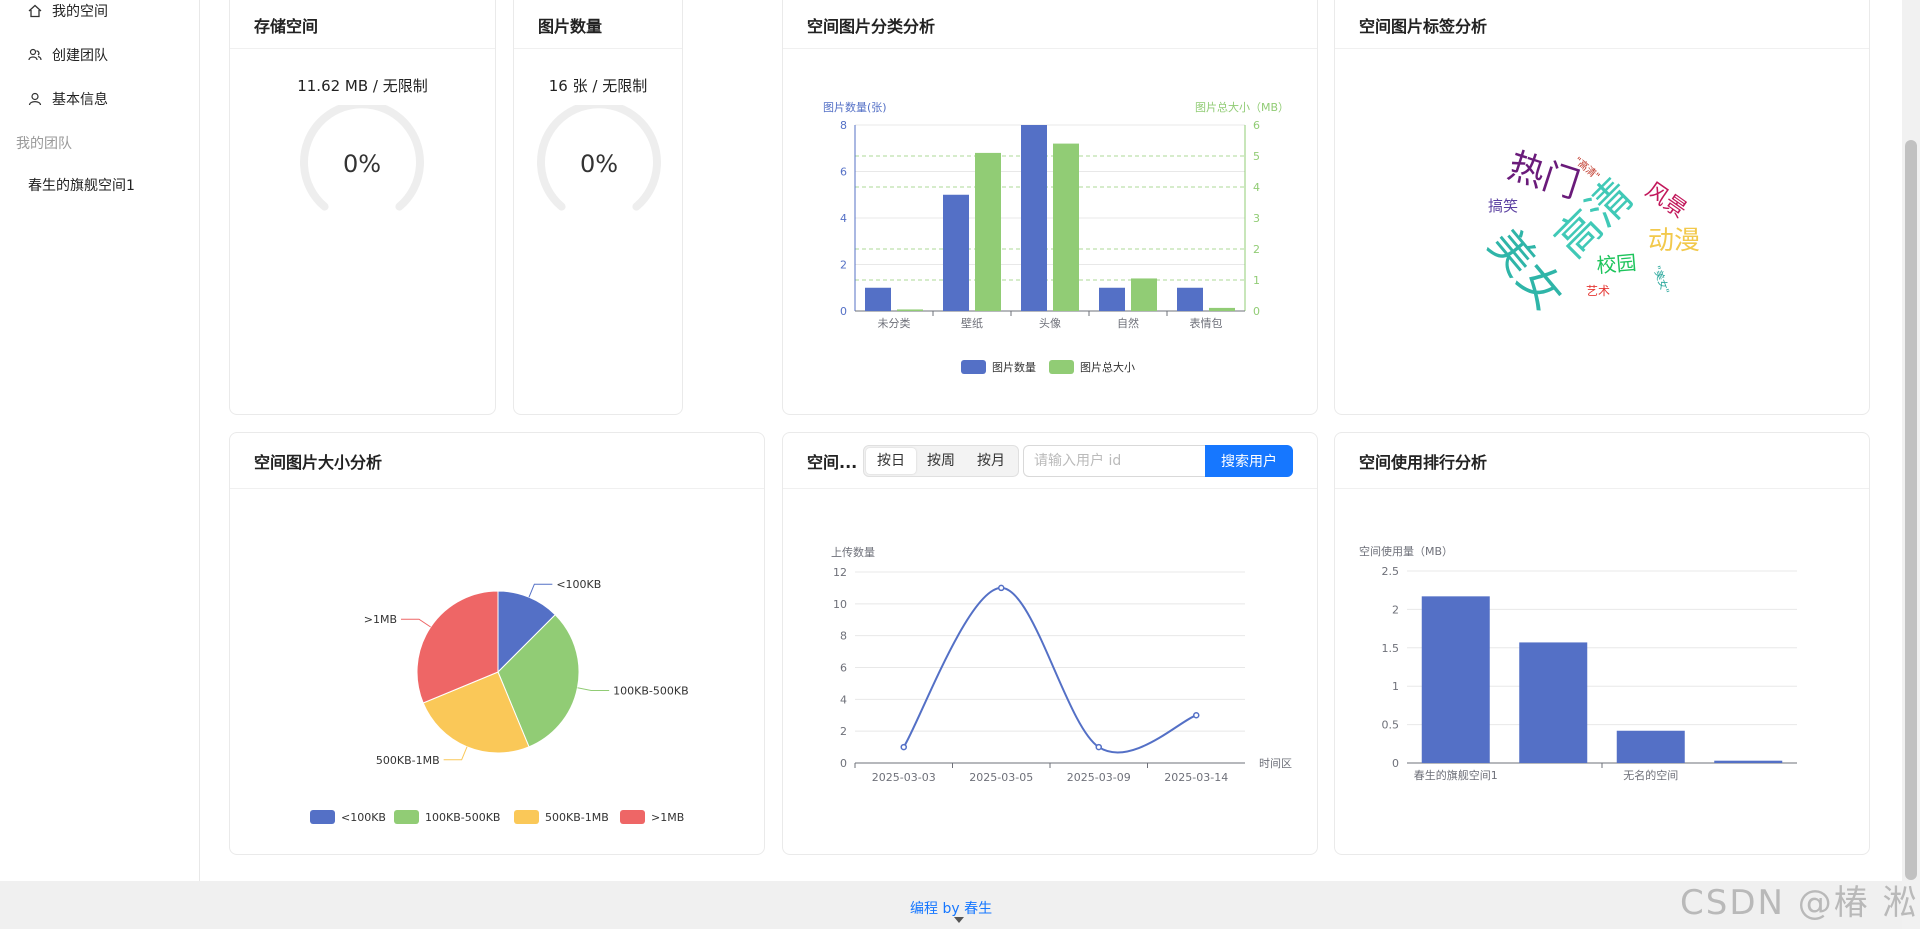 This screenshot has width=1920, height=929. What do you see at coordinates (1242, 107) in the screenshot?
I see `y-axis-right-label: 图片总大小（MB）` at bounding box center [1242, 107].